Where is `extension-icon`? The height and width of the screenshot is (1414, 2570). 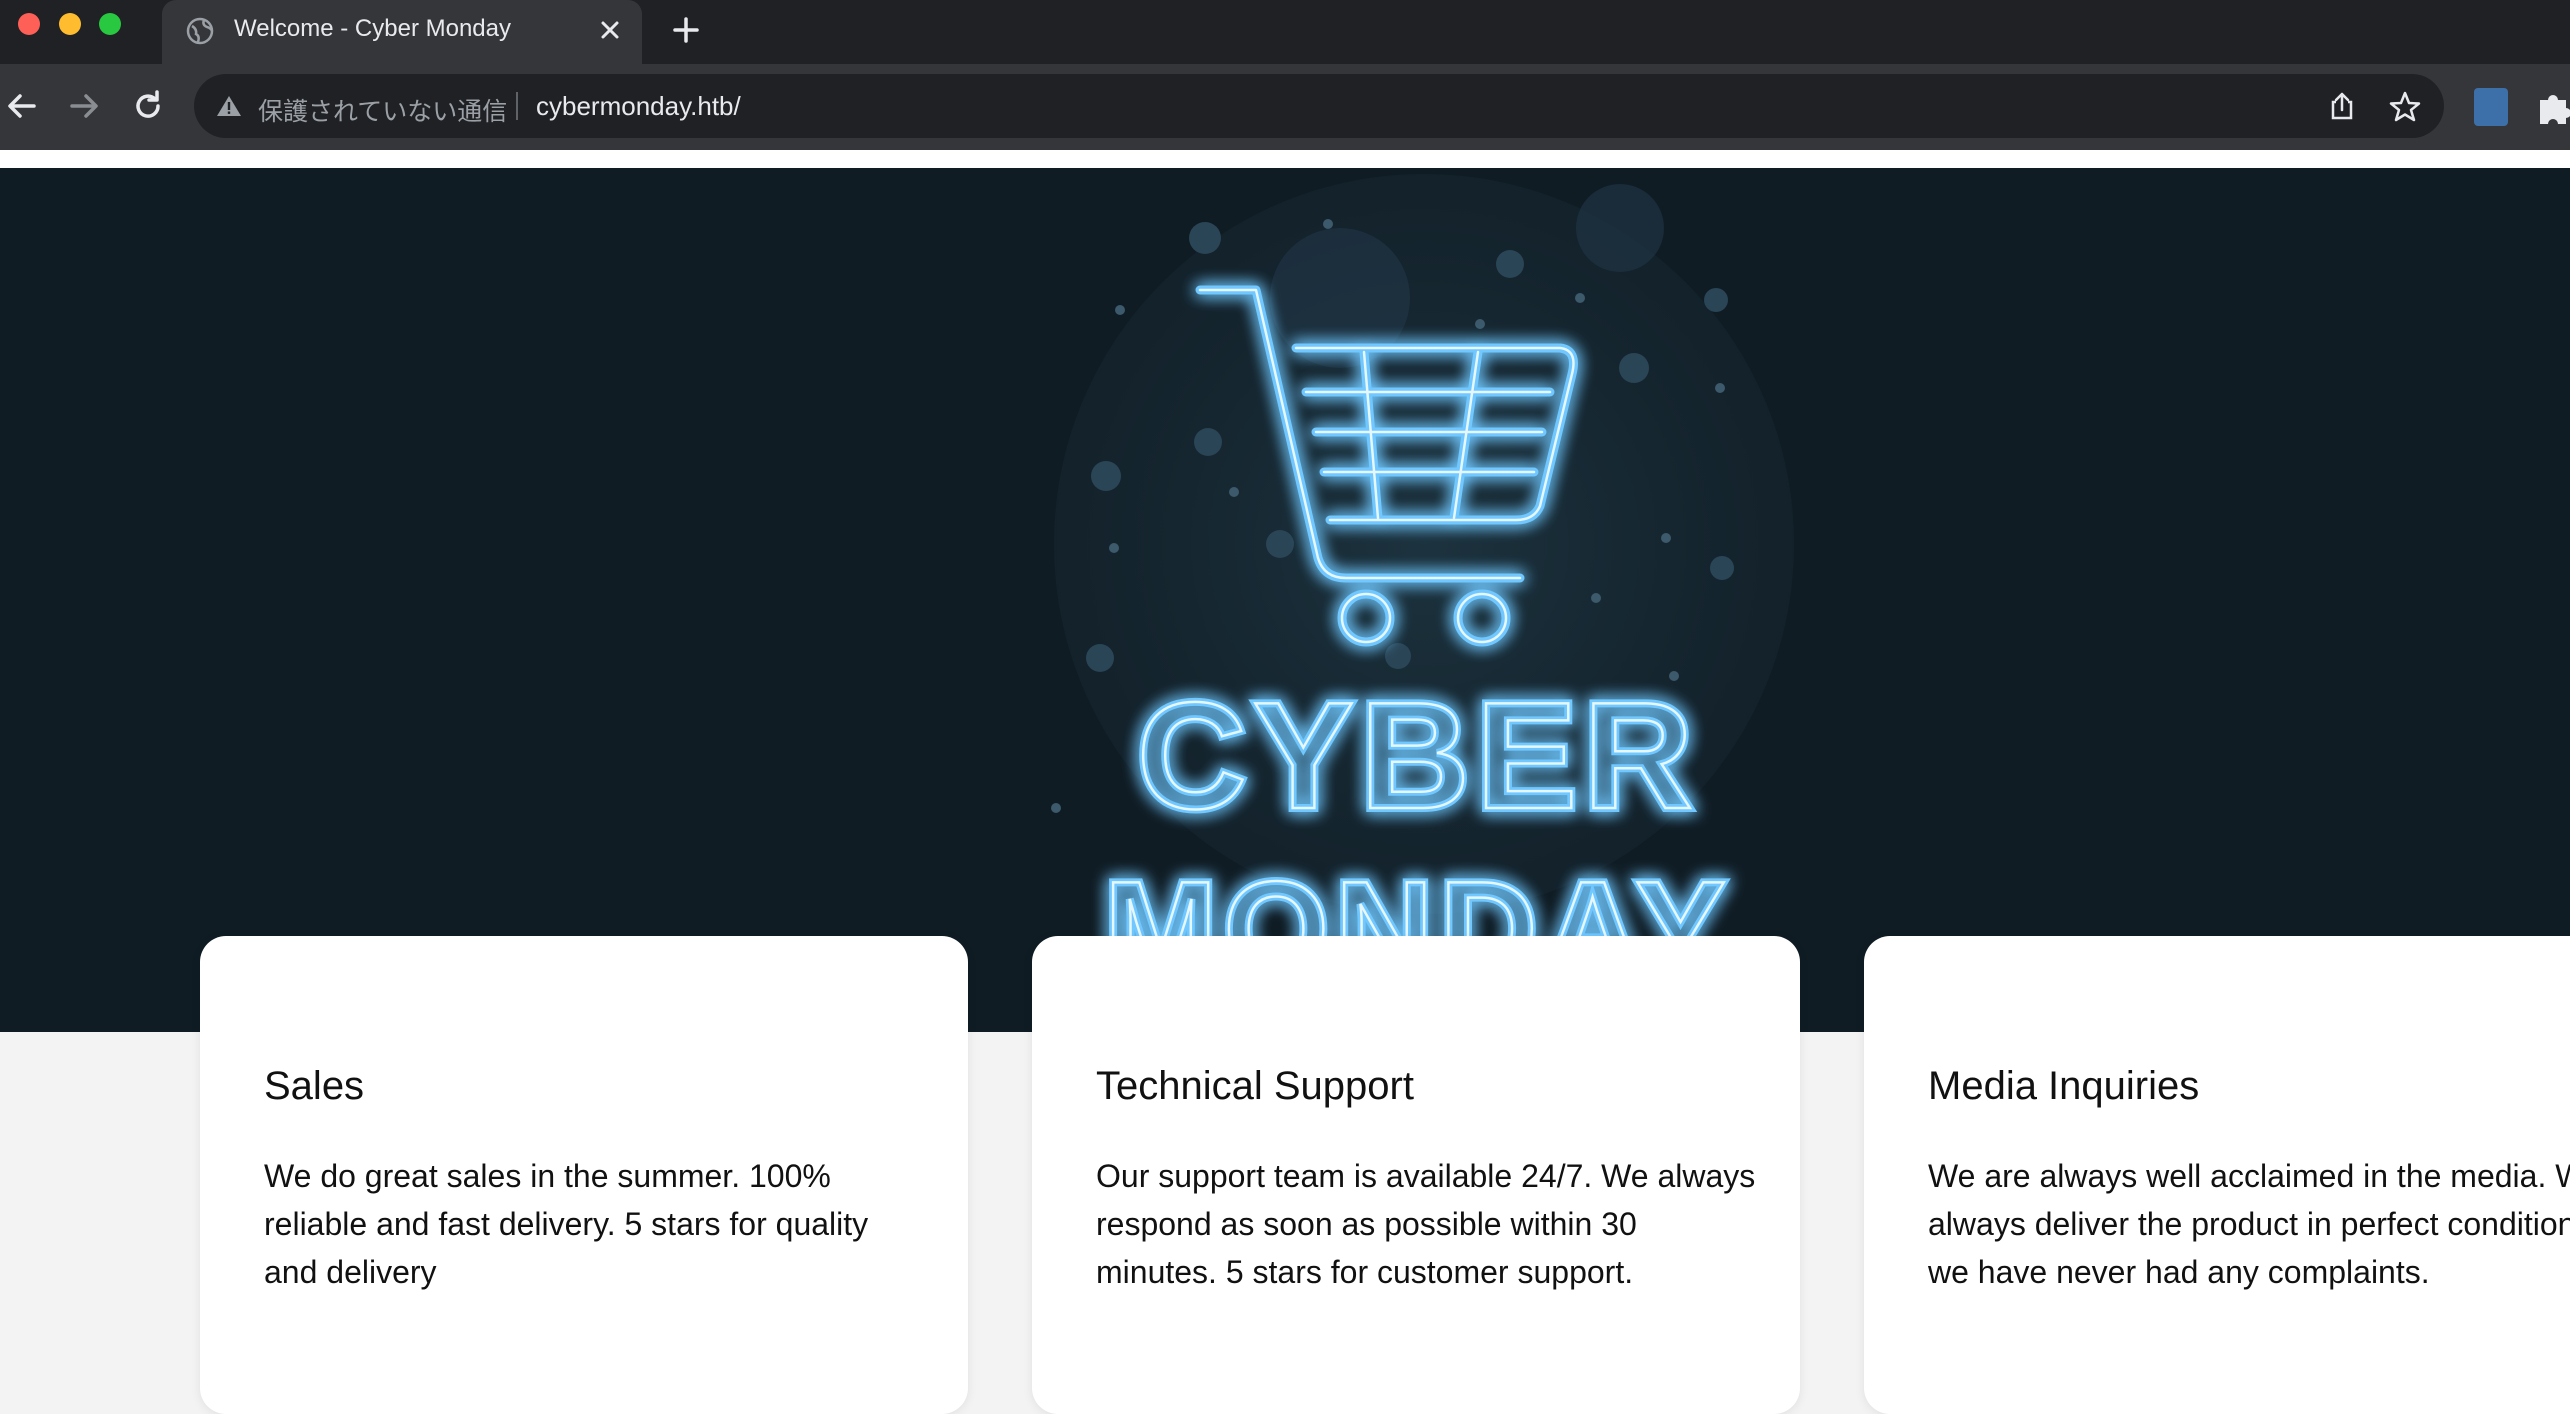 extension-icon is located at coordinates (2491, 107).